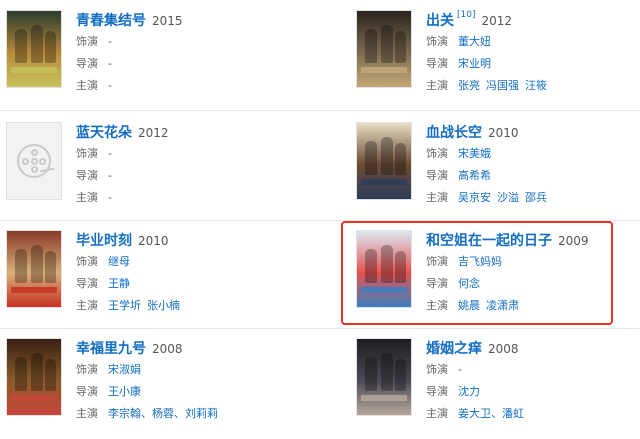 This screenshot has width=640, height=439. What do you see at coordinates (491, 413) in the screenshot?
I see `cast-row-value: 姜大卫、潘虹` at bounding box center [491, 413].